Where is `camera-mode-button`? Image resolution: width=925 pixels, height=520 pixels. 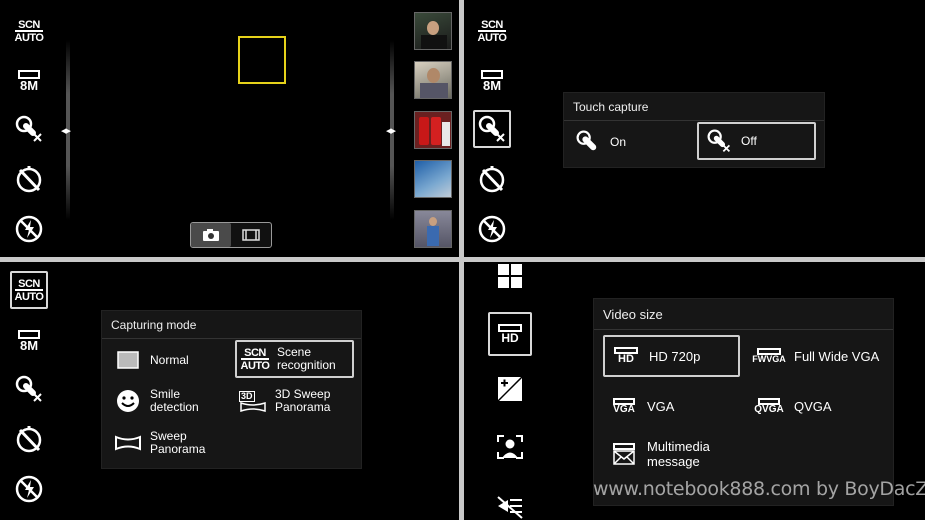 camera-mode-button is located at coordinates (211, 235).